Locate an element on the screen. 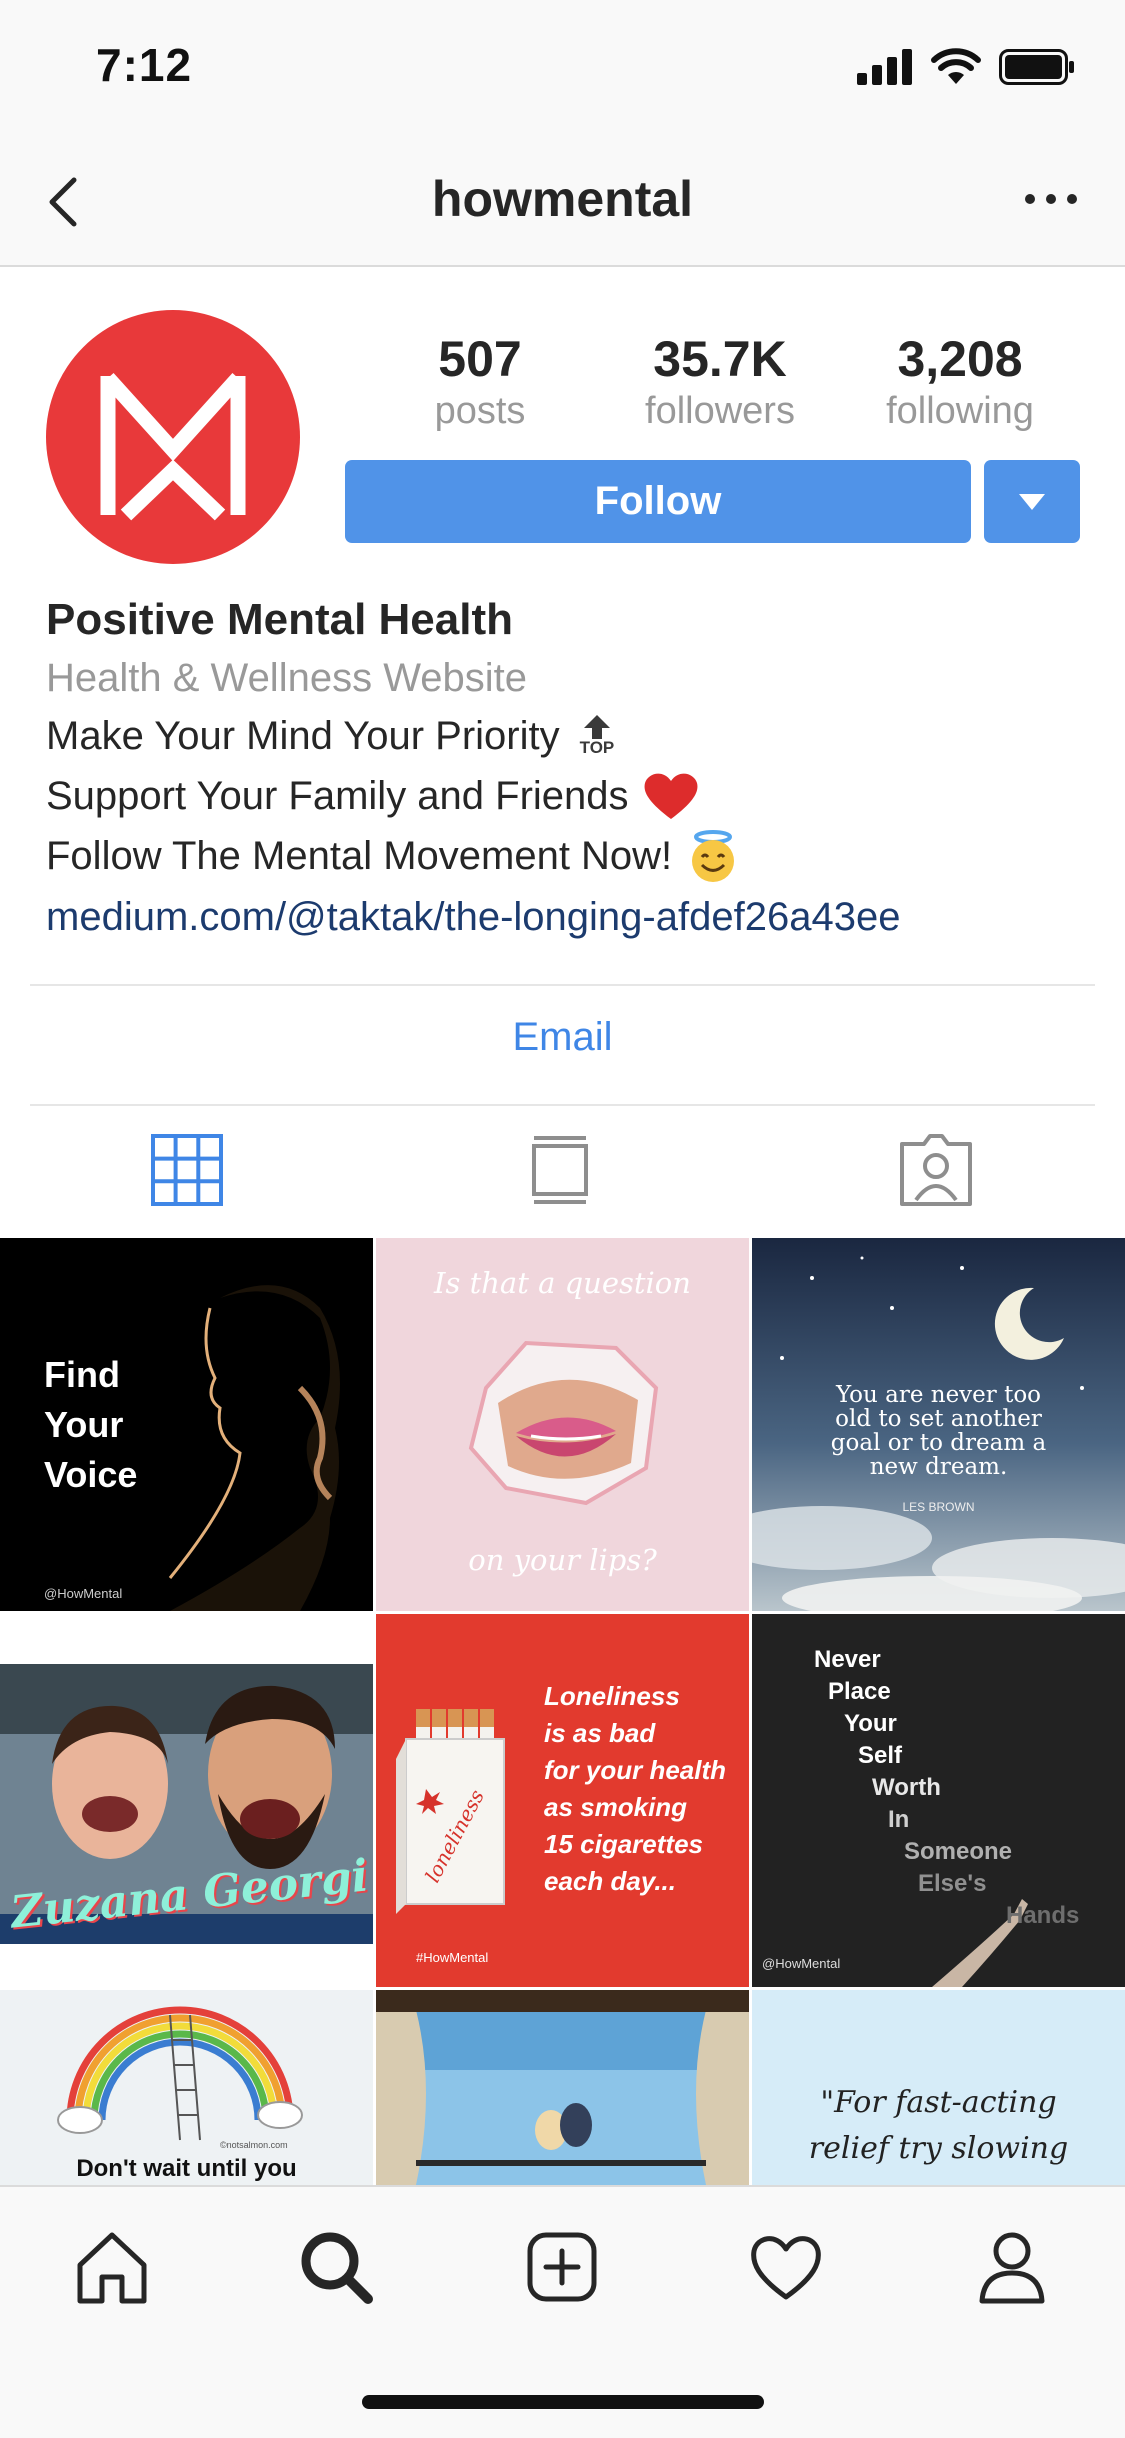 This screenshot has height=2438, width=1125. post-caption-bottom: on your lips? is located at coordinates (562, 1560).